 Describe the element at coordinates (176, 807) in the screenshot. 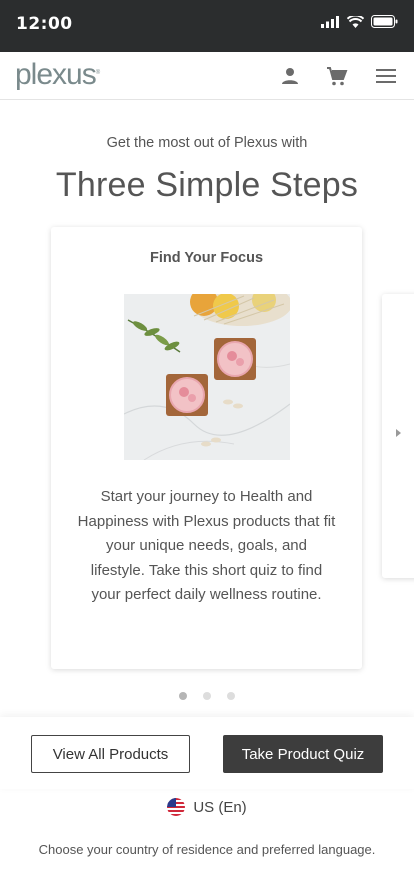

I see `us-flag-icon` at that location.